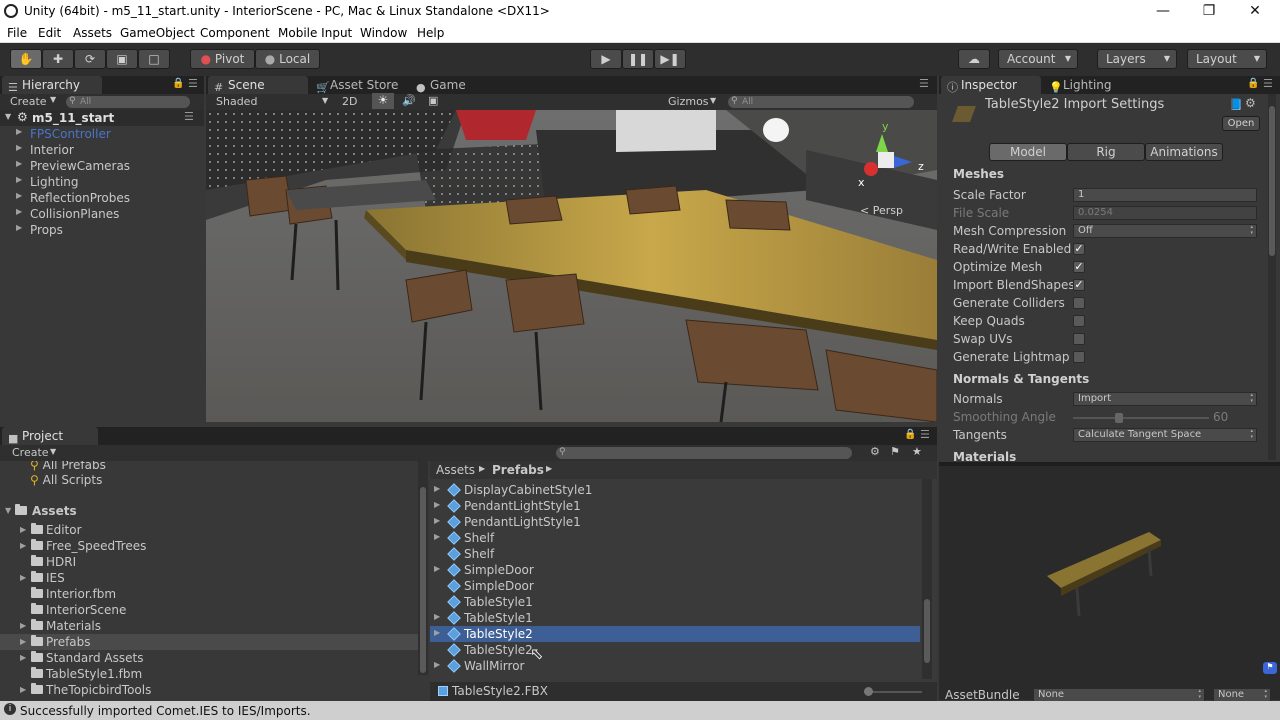  What do you see at coordinates (383, 101) in the screenshot?
I see `lighting-toggle-icon: ☀` at bounding box center [383, 101].